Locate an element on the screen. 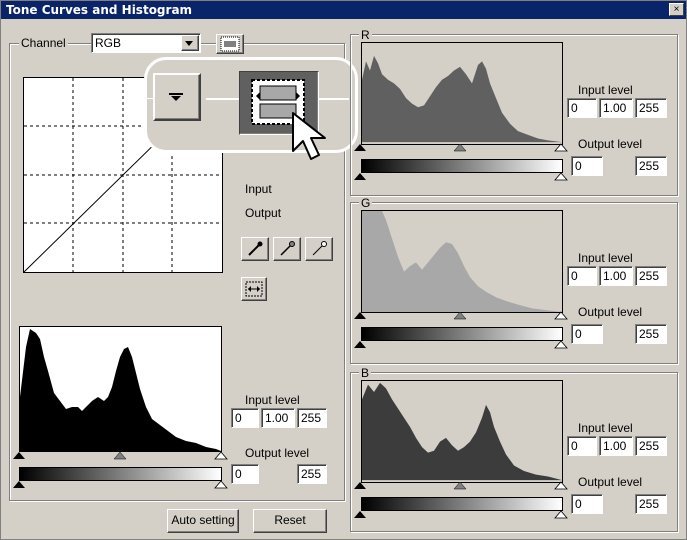 The height and width of the screenshot is (540, 687). black-point-dropper-icon is located at coordinates (255, 248).